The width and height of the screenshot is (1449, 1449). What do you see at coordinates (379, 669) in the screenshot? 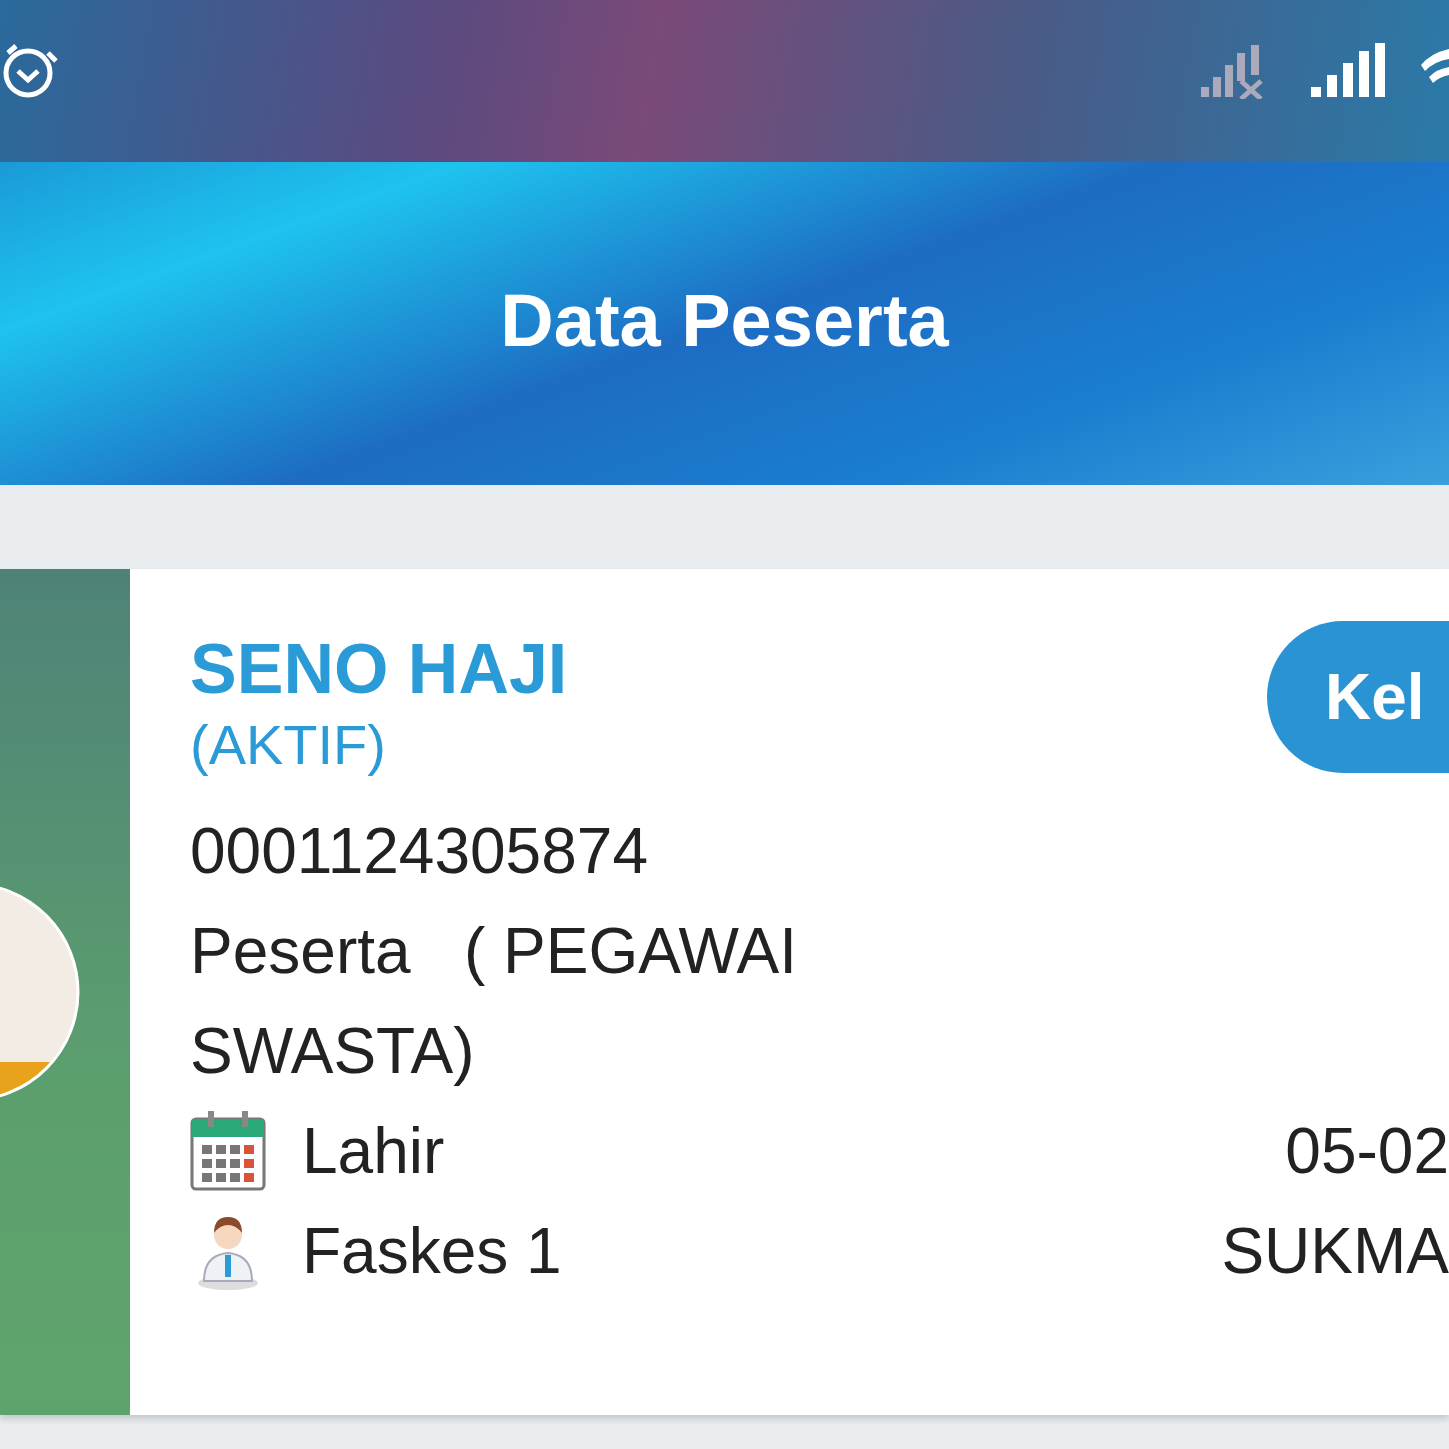
I see `participant-name: SENO HAJI` at bounding box center [379, 669].